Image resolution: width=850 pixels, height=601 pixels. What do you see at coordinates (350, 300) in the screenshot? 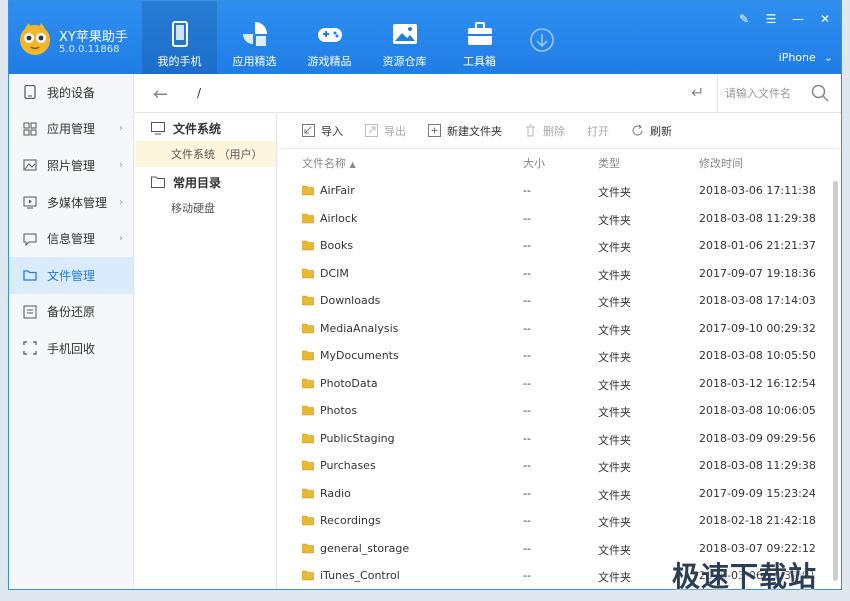
I see `file-name: Downloads` at bounding box center [350, 300].